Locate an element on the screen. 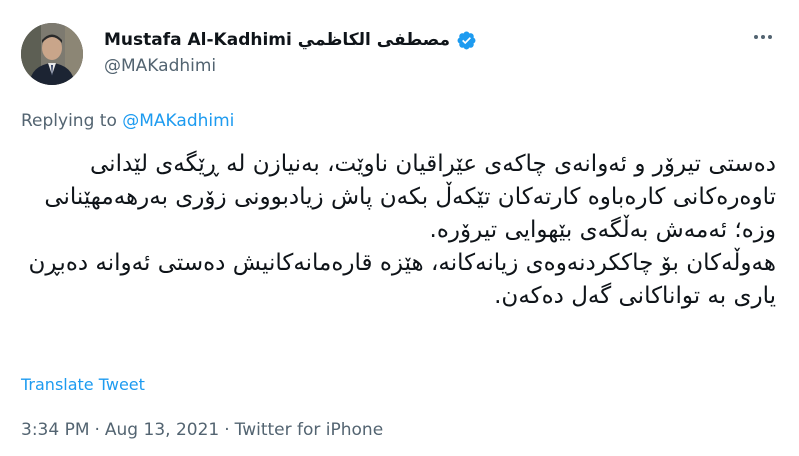 The width and height of the screenshot is (799, 456). more-options-icon is located at coordinates (763, 37).